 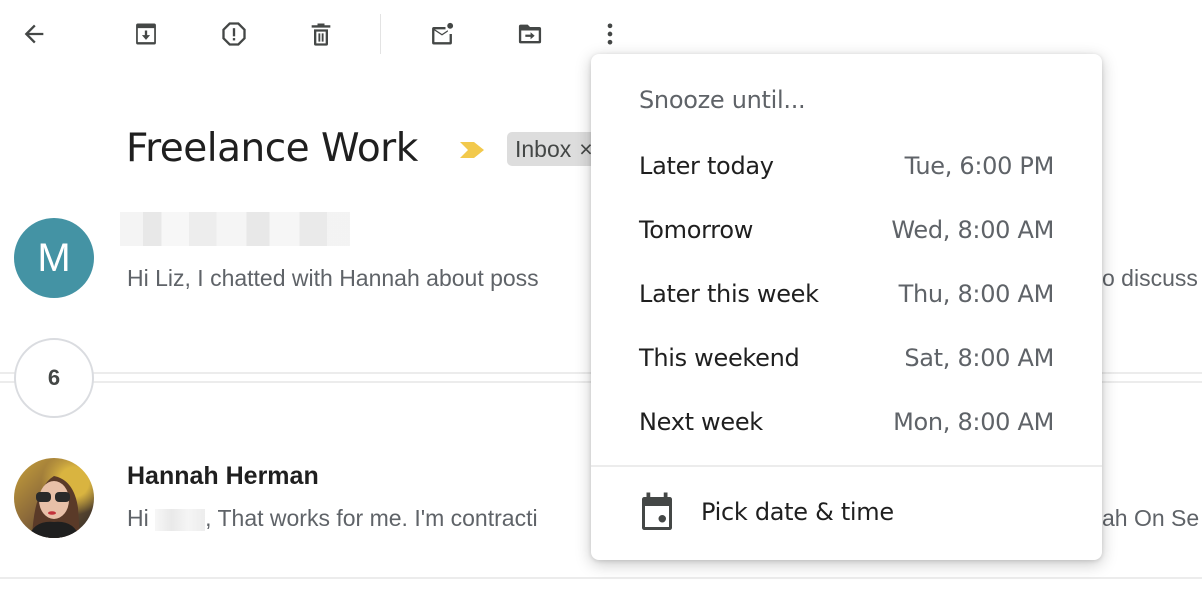 What do you see at coordinates (380, 34) in the screenshot?
I see `toolbar-separator` at bounding box center [380, 34].